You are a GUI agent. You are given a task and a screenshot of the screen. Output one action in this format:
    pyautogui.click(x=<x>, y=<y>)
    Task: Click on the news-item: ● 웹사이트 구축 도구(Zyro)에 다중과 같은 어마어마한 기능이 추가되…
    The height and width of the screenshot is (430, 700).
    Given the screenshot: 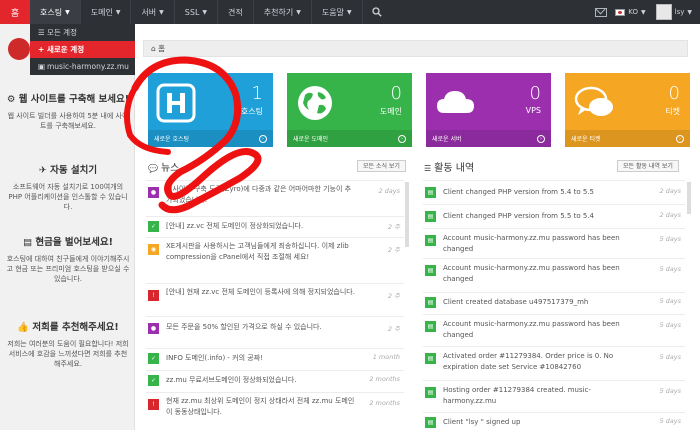 What is the action you would take?
    pyautogui.click(x=275, y=193)
    